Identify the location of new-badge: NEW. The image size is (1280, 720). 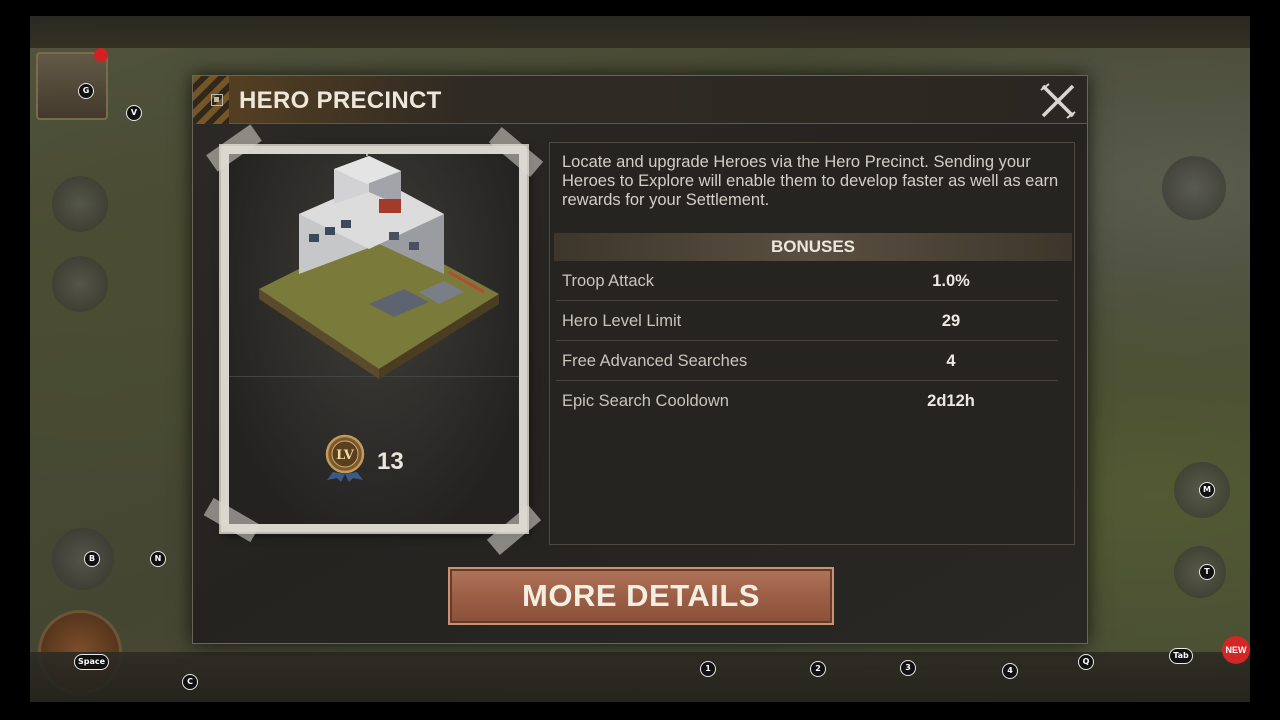
(1236, 650).